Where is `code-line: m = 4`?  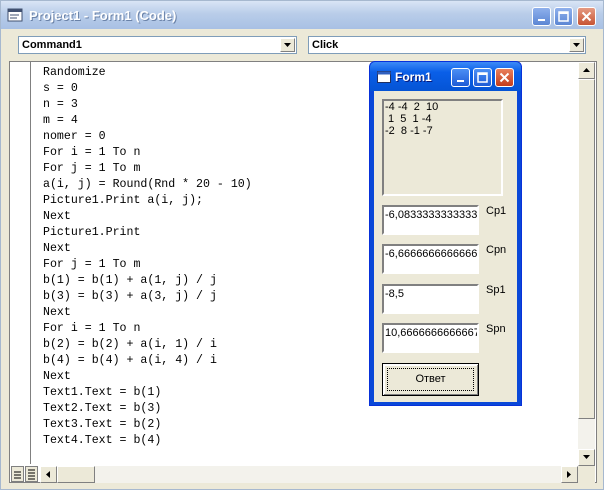 code-line: m = 4 is located at coordinates (147, 121).